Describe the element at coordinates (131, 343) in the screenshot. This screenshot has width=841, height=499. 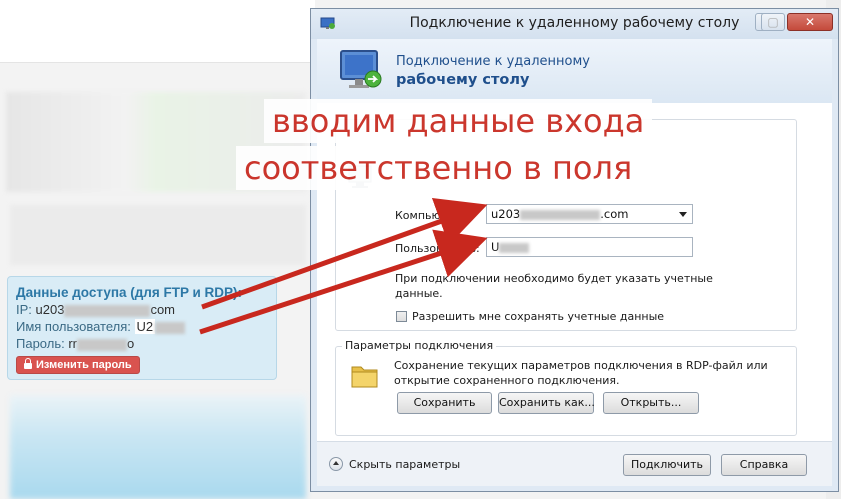
I see `password-value-suffix: o` at that location.